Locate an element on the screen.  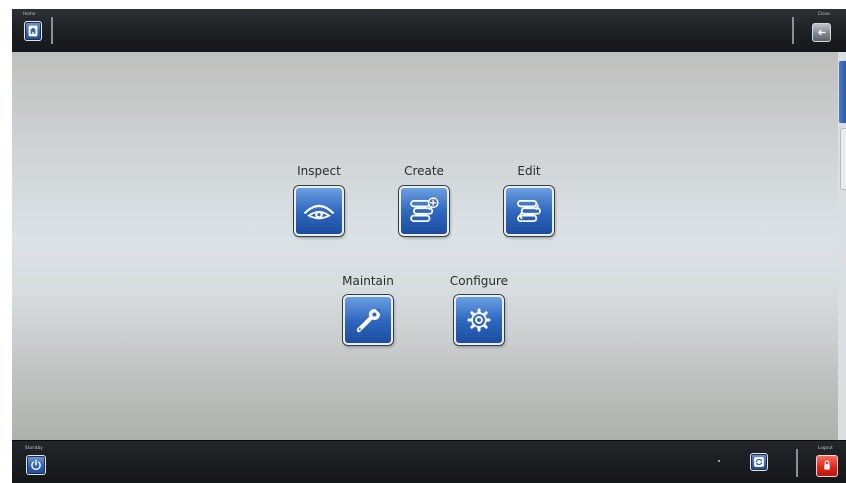
configure-button is located at coordinates (479, 320).